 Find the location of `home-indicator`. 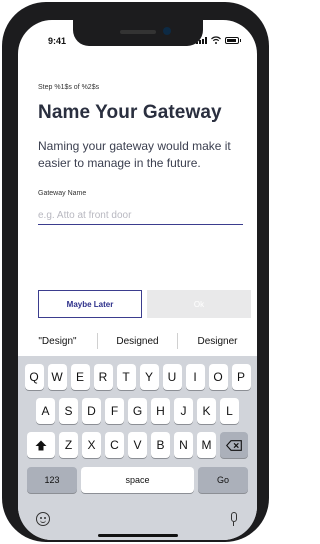

home-indicator is located at coordinates (137, 535).